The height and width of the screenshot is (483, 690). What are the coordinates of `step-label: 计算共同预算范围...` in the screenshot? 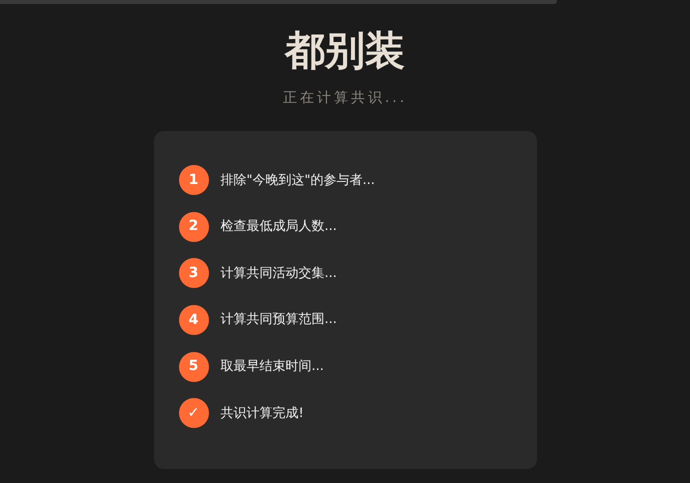 It's located at (278, 320).